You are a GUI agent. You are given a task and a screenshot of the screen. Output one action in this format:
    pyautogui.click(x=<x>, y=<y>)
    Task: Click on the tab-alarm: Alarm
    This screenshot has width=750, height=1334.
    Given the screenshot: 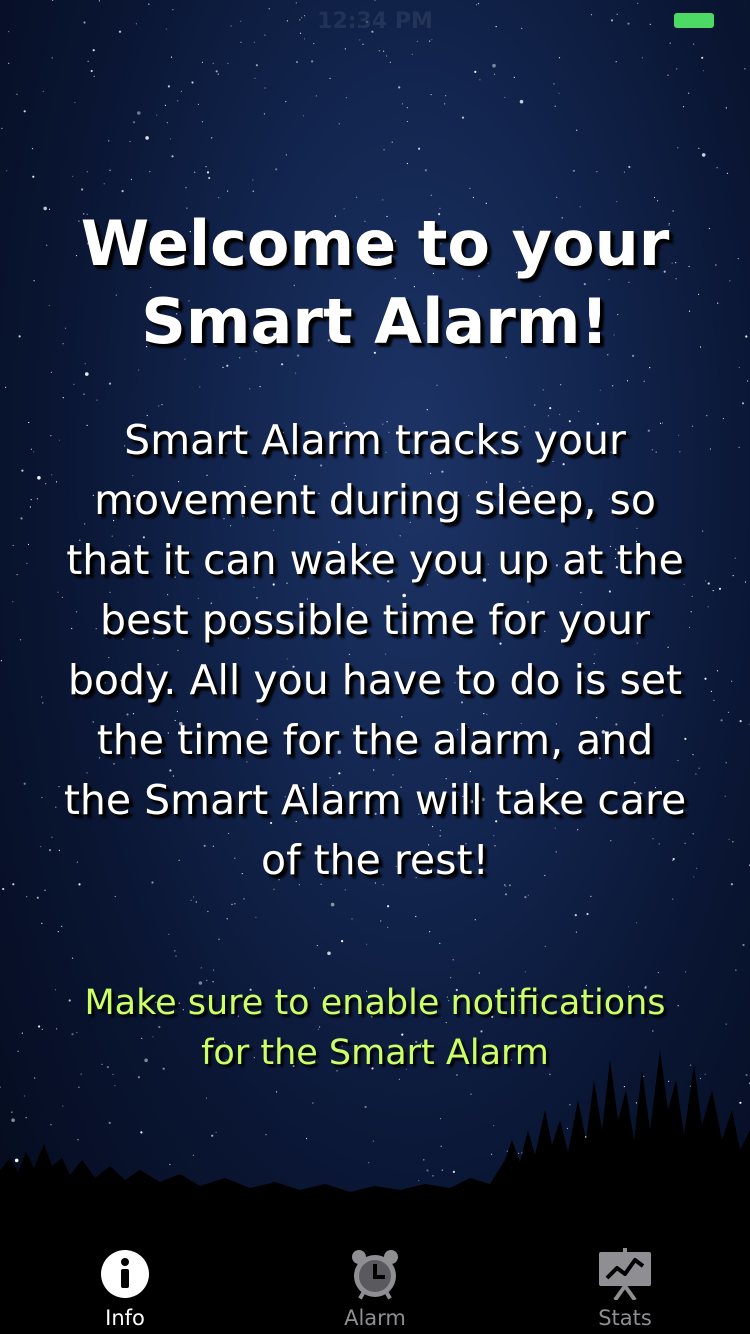 What is the action you would take?
    pyautogui.click(x=375, y=1285)
    